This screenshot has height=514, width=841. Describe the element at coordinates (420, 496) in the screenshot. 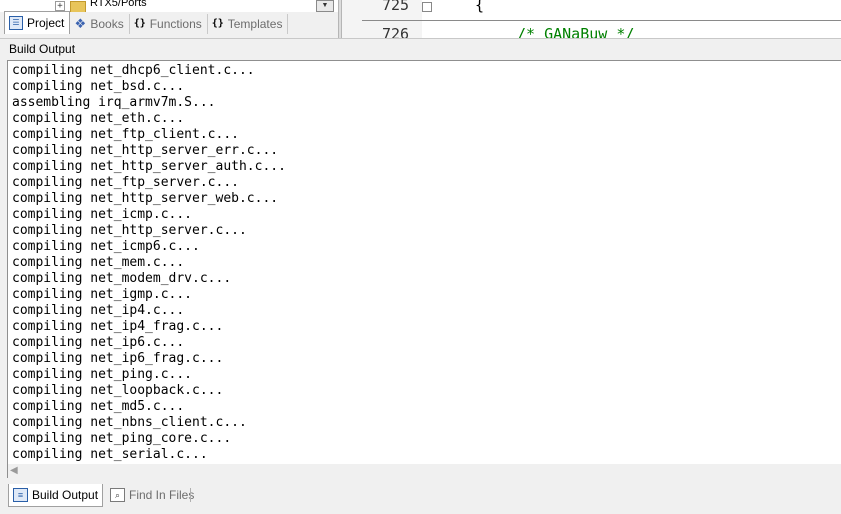

I see `bottom-tab-bar: ≡ Build Output ⌕ Find In Files` at that location.